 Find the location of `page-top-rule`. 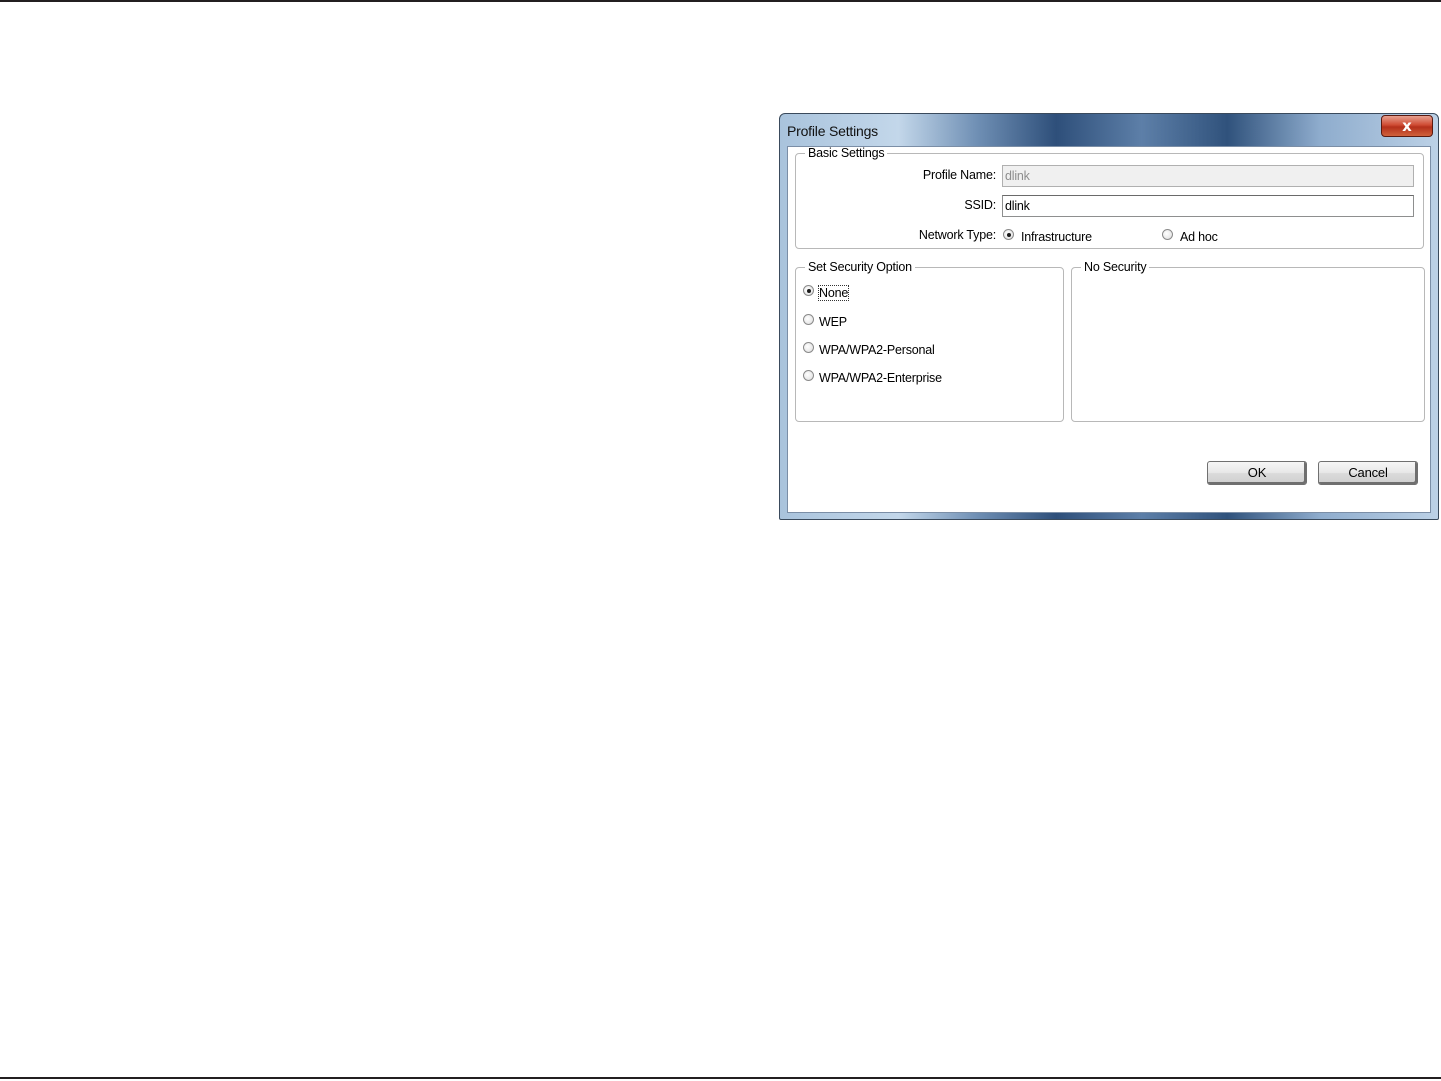

page-top-rule is located at coordinates (720, 1).